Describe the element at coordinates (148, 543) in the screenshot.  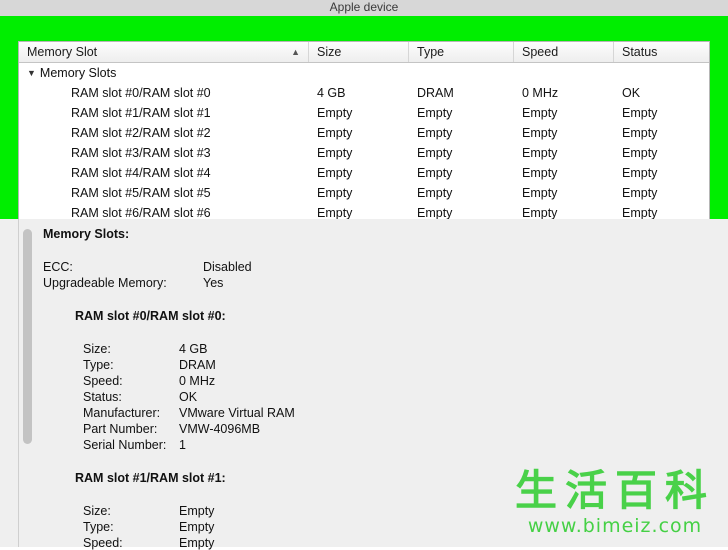
I see `detail-slot1-field: Speed: Empty` at that location.